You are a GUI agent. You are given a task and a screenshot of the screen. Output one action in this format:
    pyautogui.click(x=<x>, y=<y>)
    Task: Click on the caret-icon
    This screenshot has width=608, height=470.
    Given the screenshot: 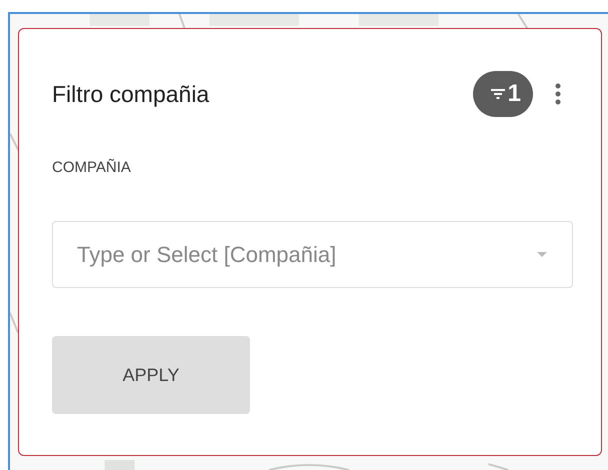 What is the action you would take?
    pyautogui.click(x=542, y=254)
    